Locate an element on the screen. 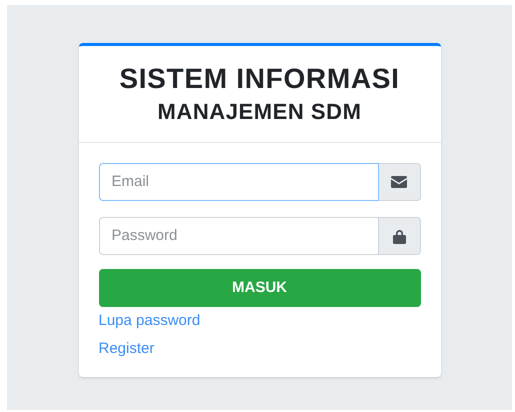 This screenshot has height=412, width=515. envelope-icon is located at coordinates (399, 182).